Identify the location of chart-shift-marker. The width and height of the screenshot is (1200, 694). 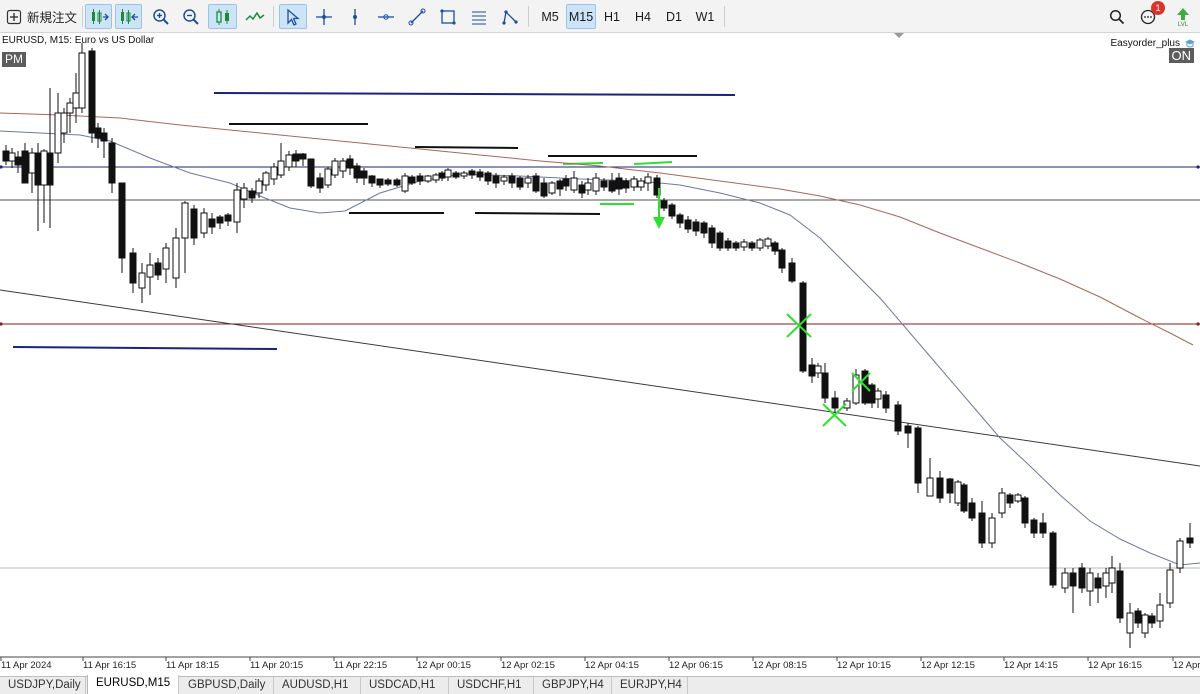
(899, 35).